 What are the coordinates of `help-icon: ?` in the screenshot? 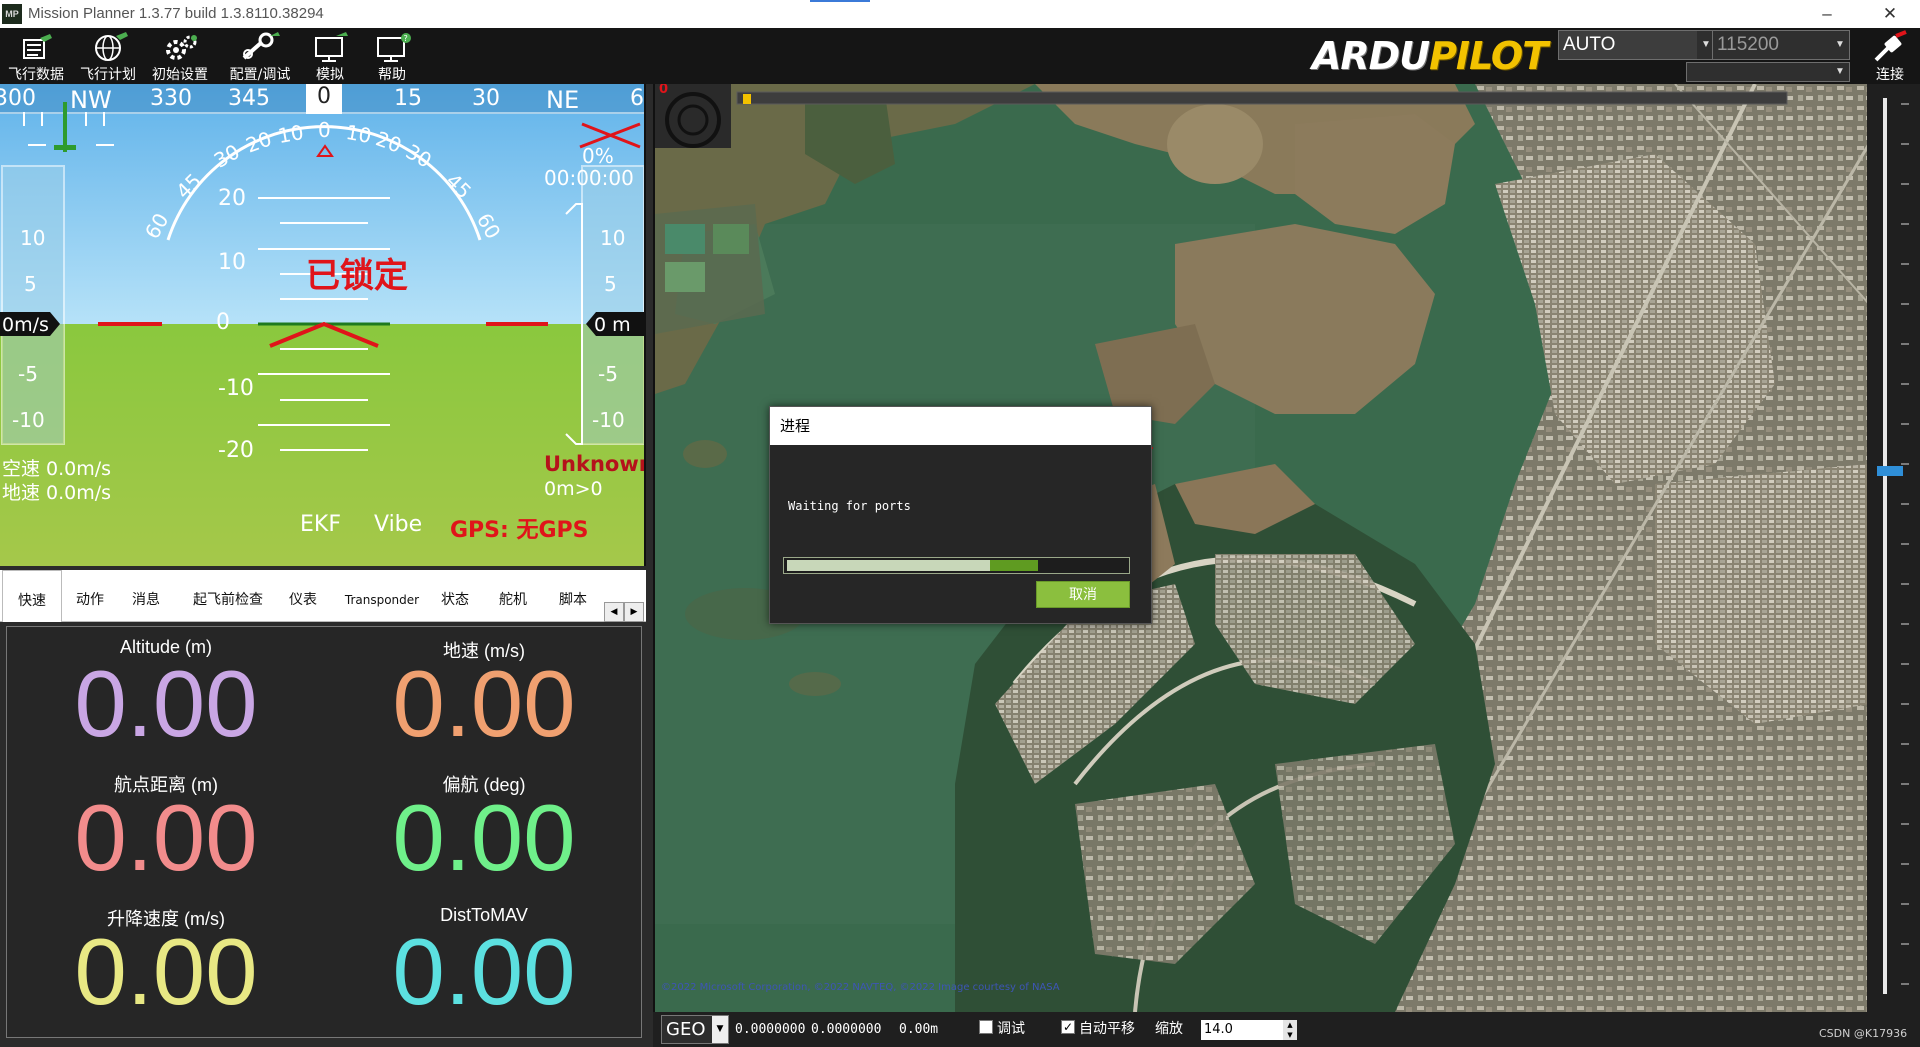 It's located at (394, 47).